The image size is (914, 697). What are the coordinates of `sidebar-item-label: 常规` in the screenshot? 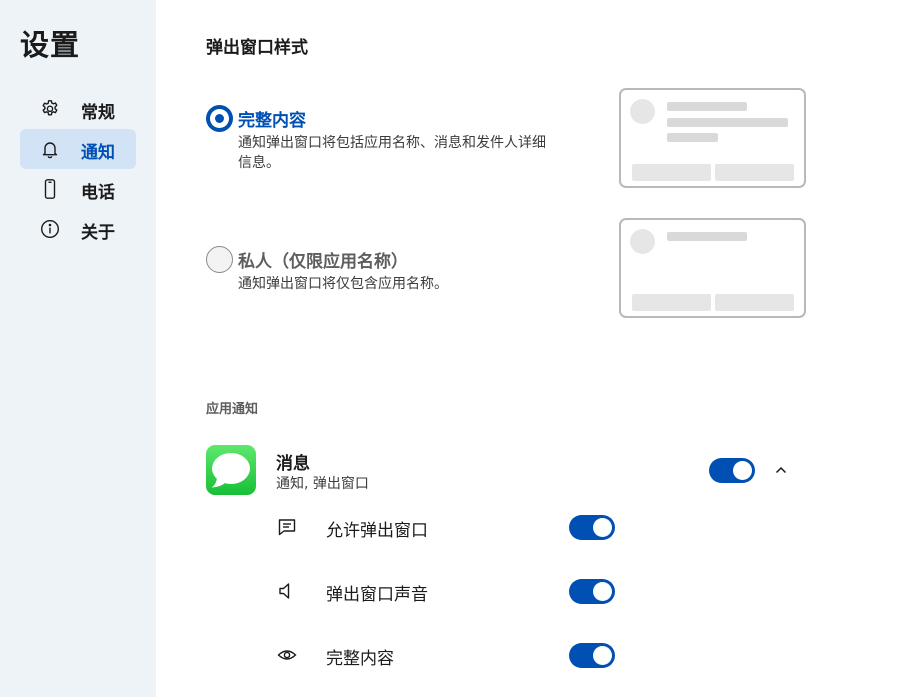 It's located at (98, 113).